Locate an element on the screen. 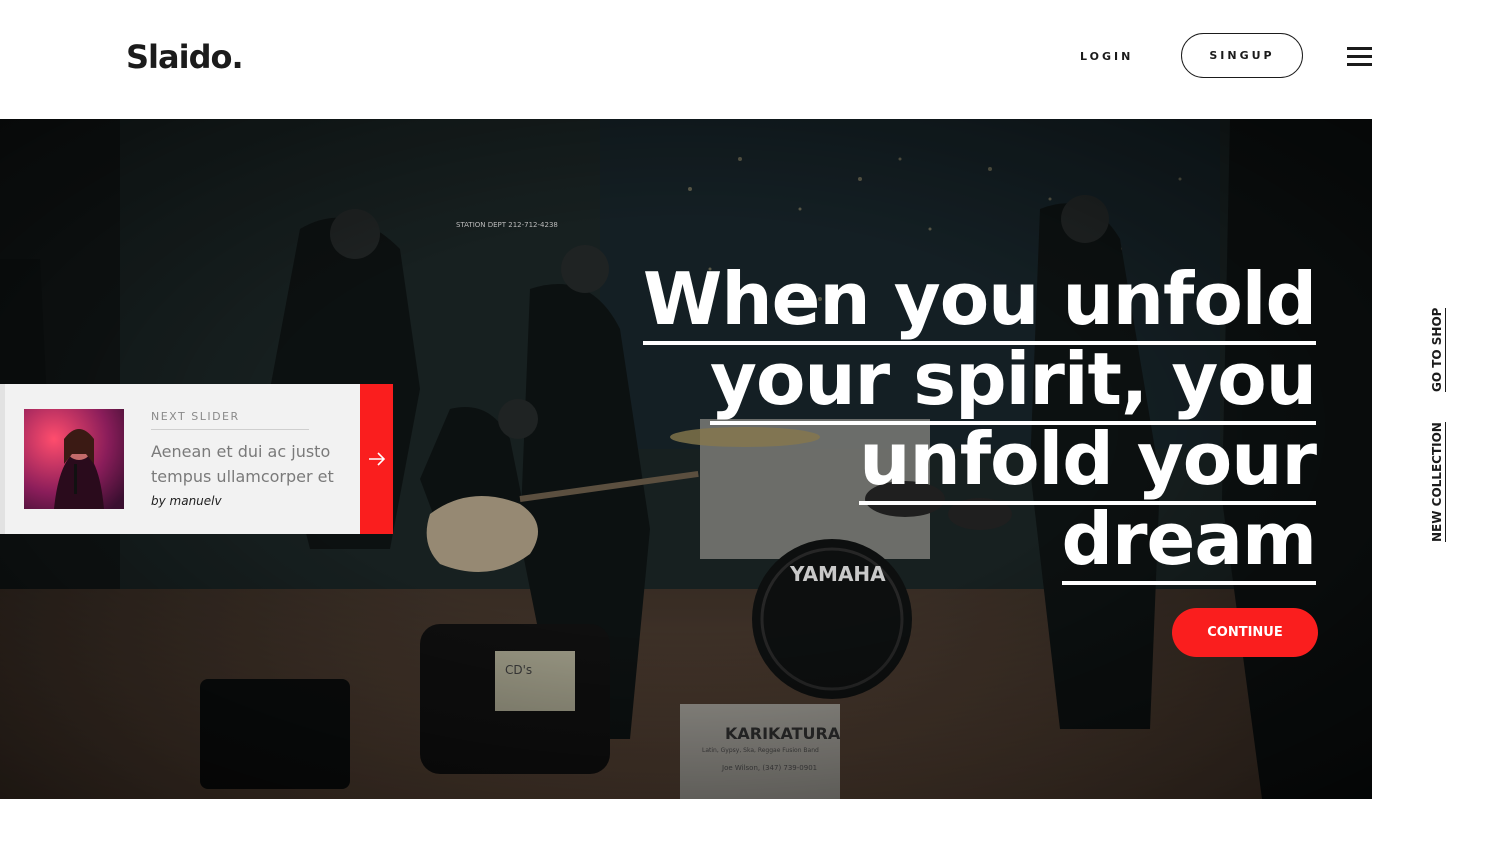  next-slide-button is located at coordinates (376, 459).